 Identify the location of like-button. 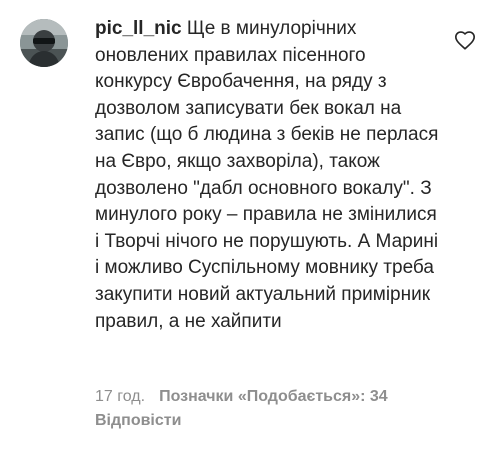
(465, 41).